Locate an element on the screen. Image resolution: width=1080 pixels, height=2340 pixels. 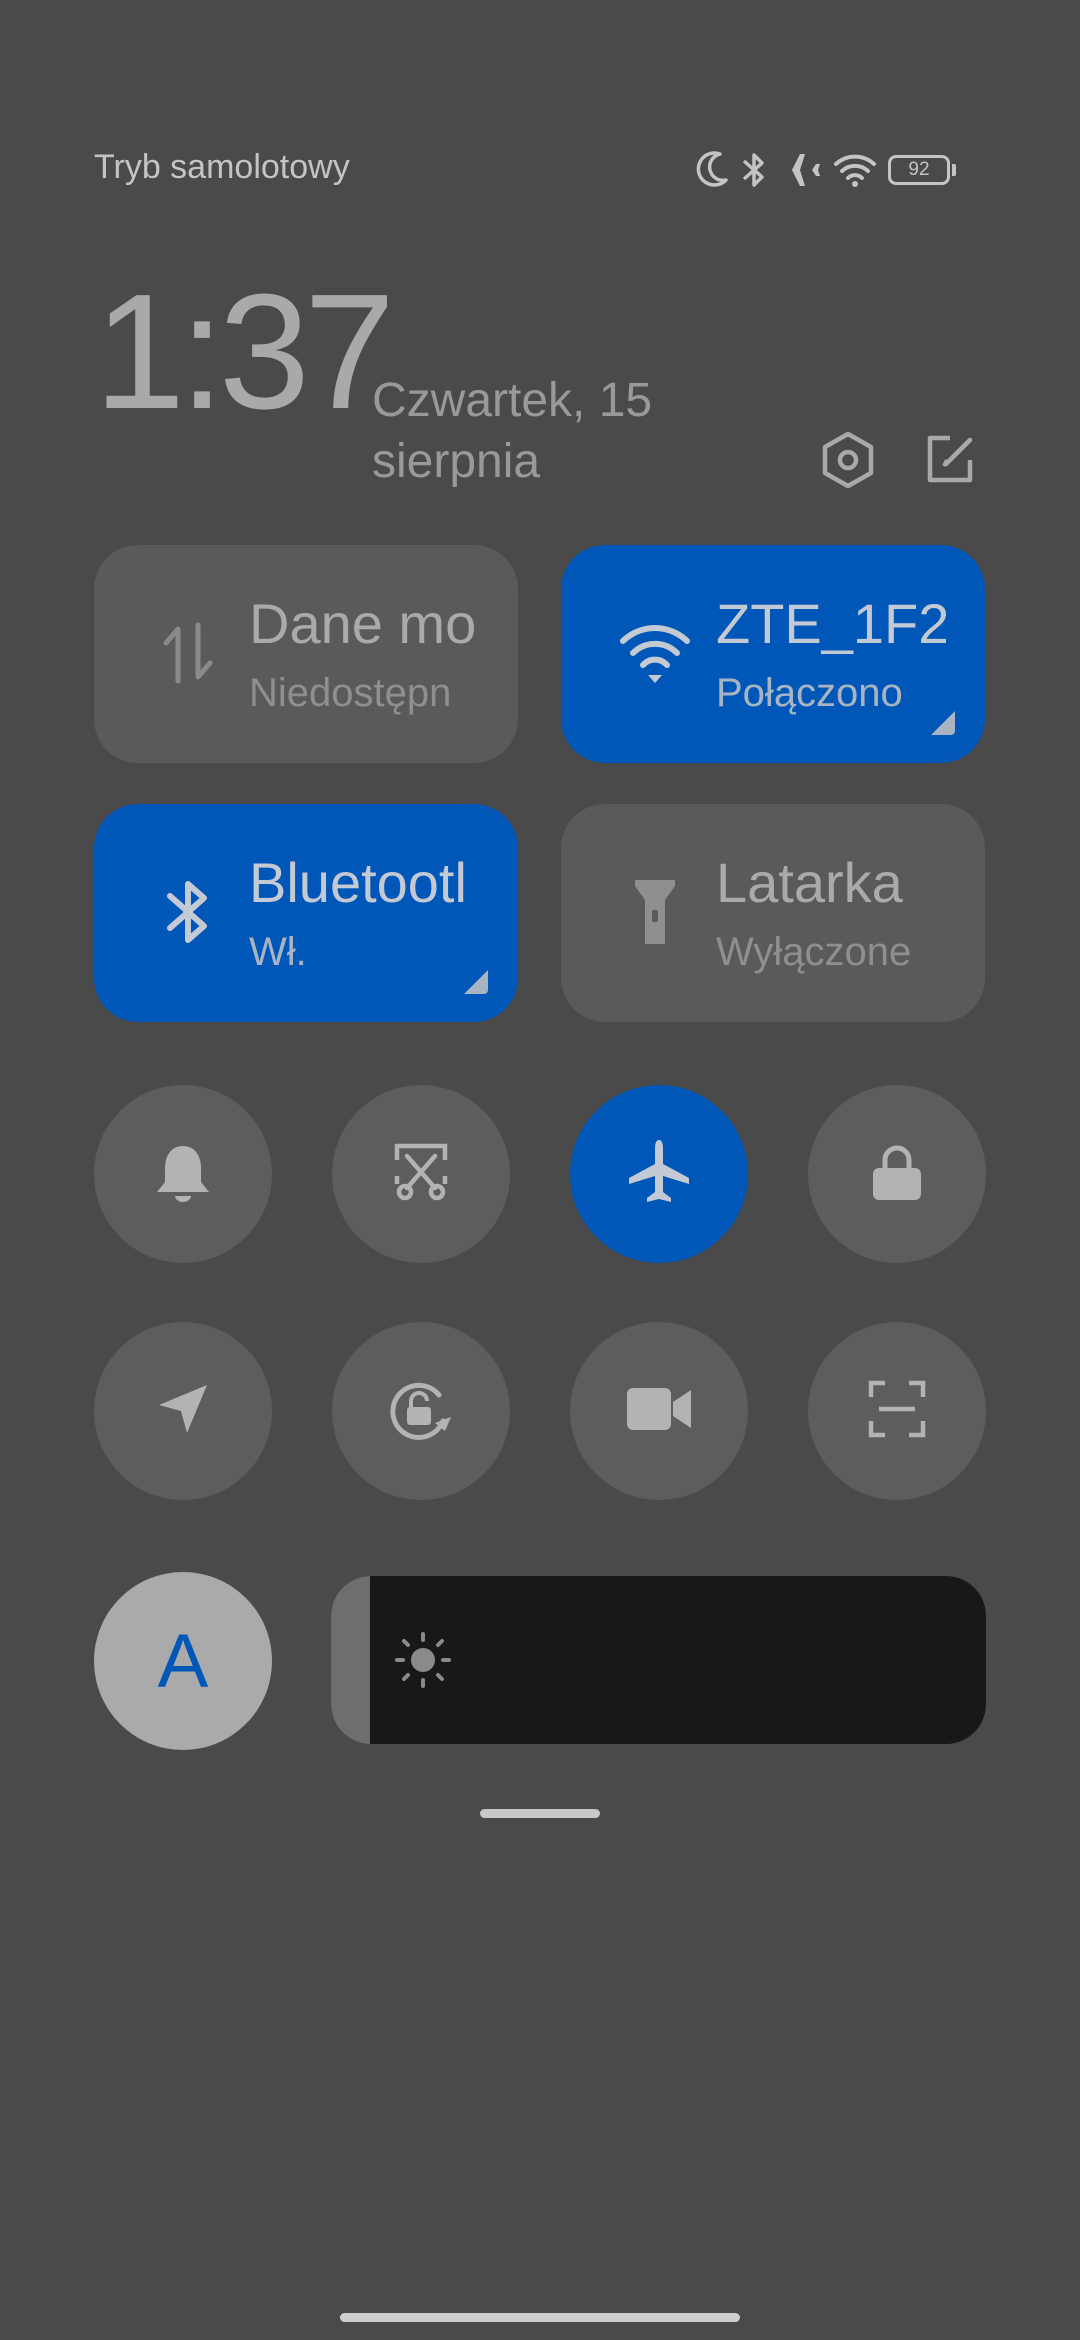
moon-icon is located at coordinates (713, 170).